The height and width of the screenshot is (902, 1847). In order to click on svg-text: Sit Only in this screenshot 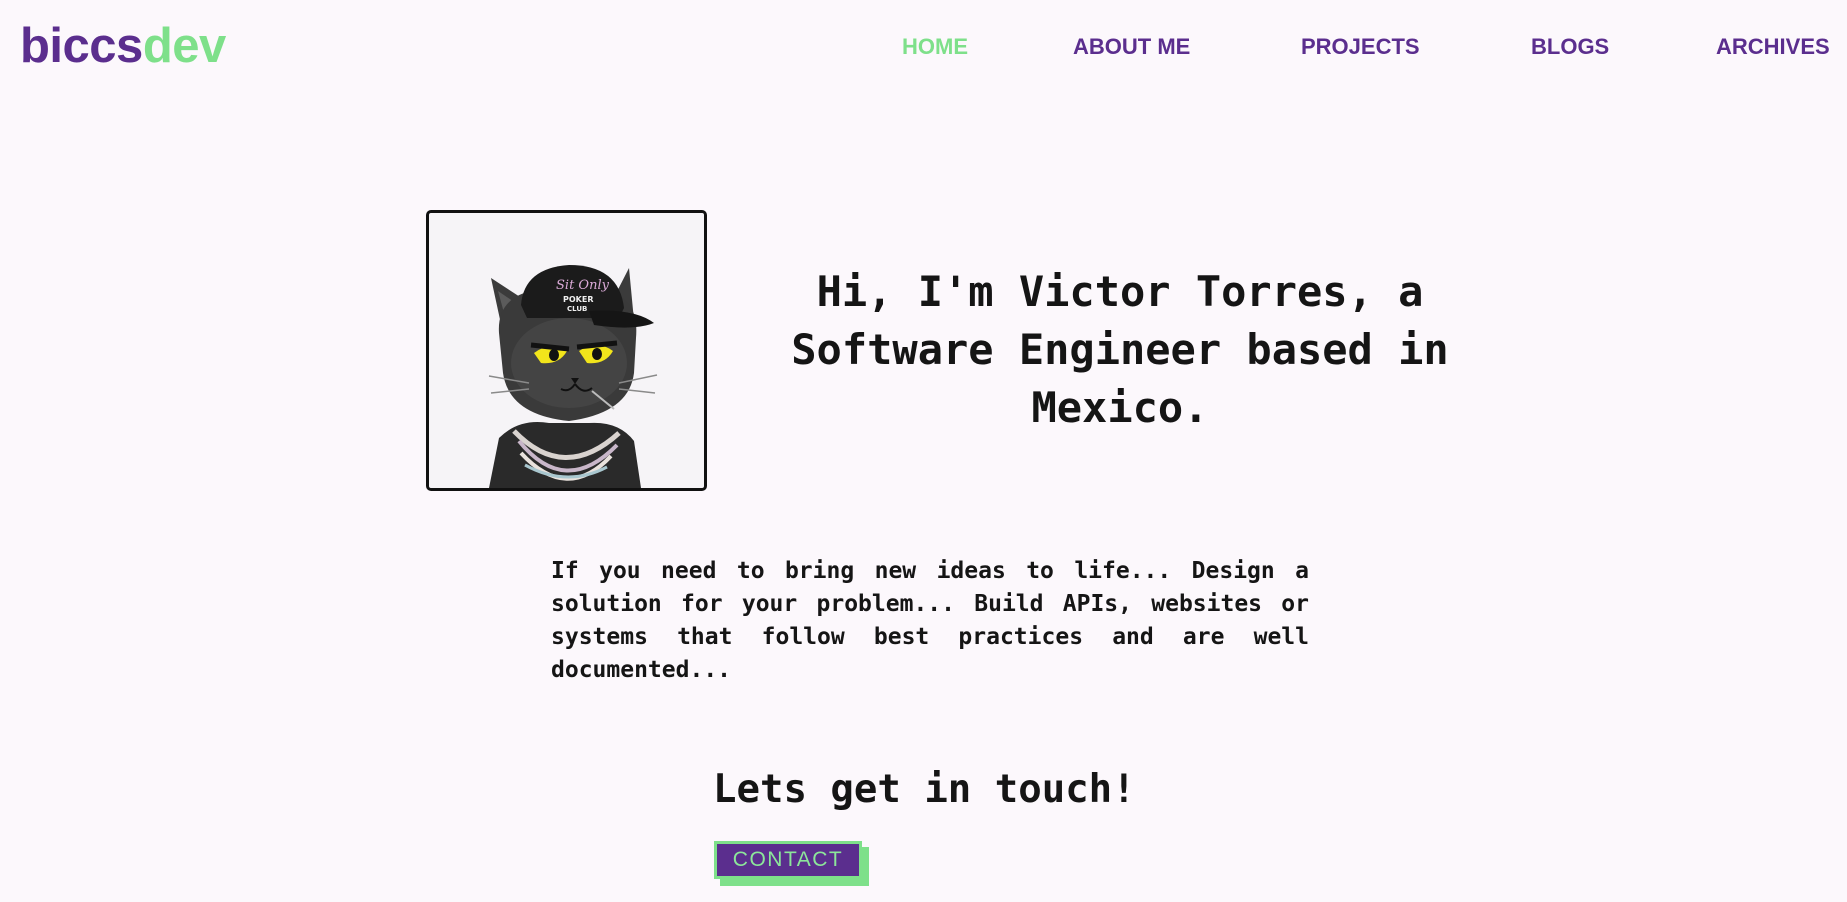, I will do `click(583, 285)`.